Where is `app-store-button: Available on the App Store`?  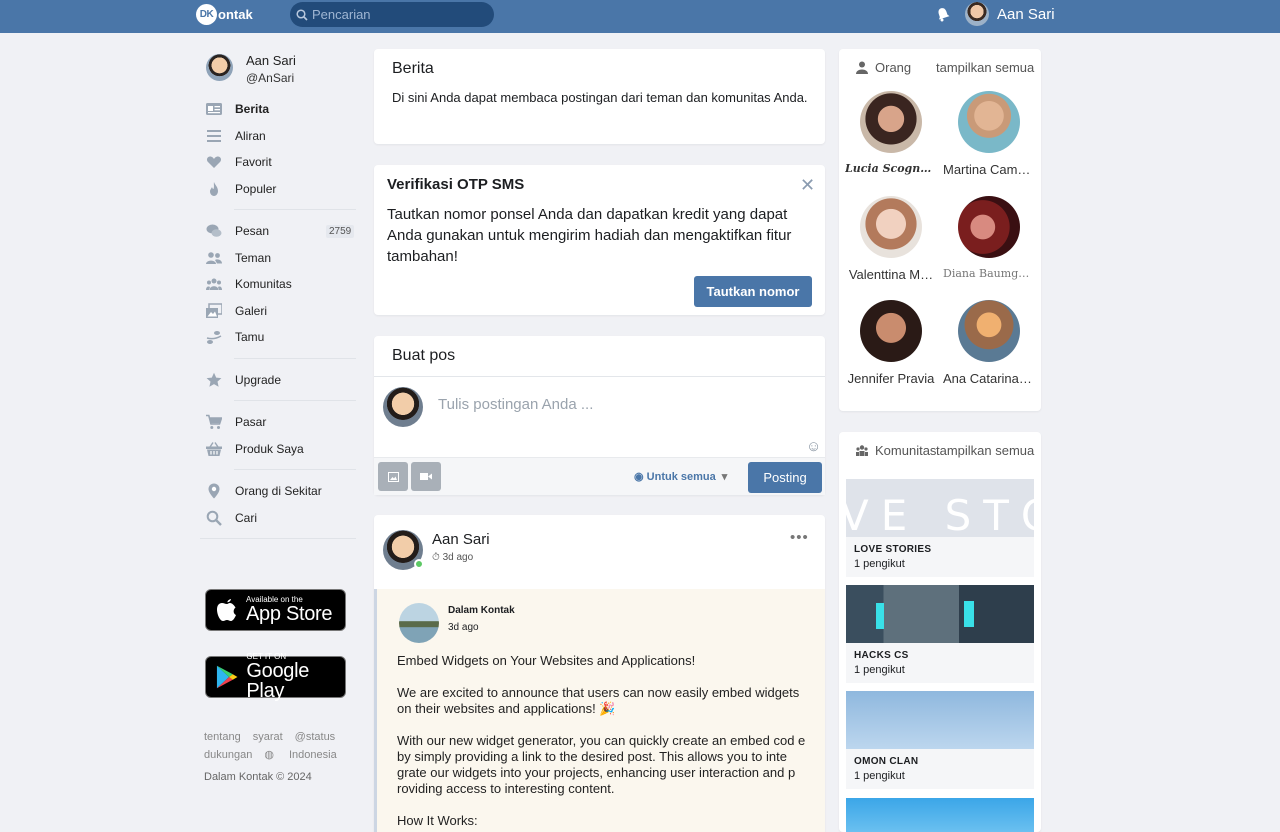
app-store-button: Available on the App Store is located at coordinates (275, 610).